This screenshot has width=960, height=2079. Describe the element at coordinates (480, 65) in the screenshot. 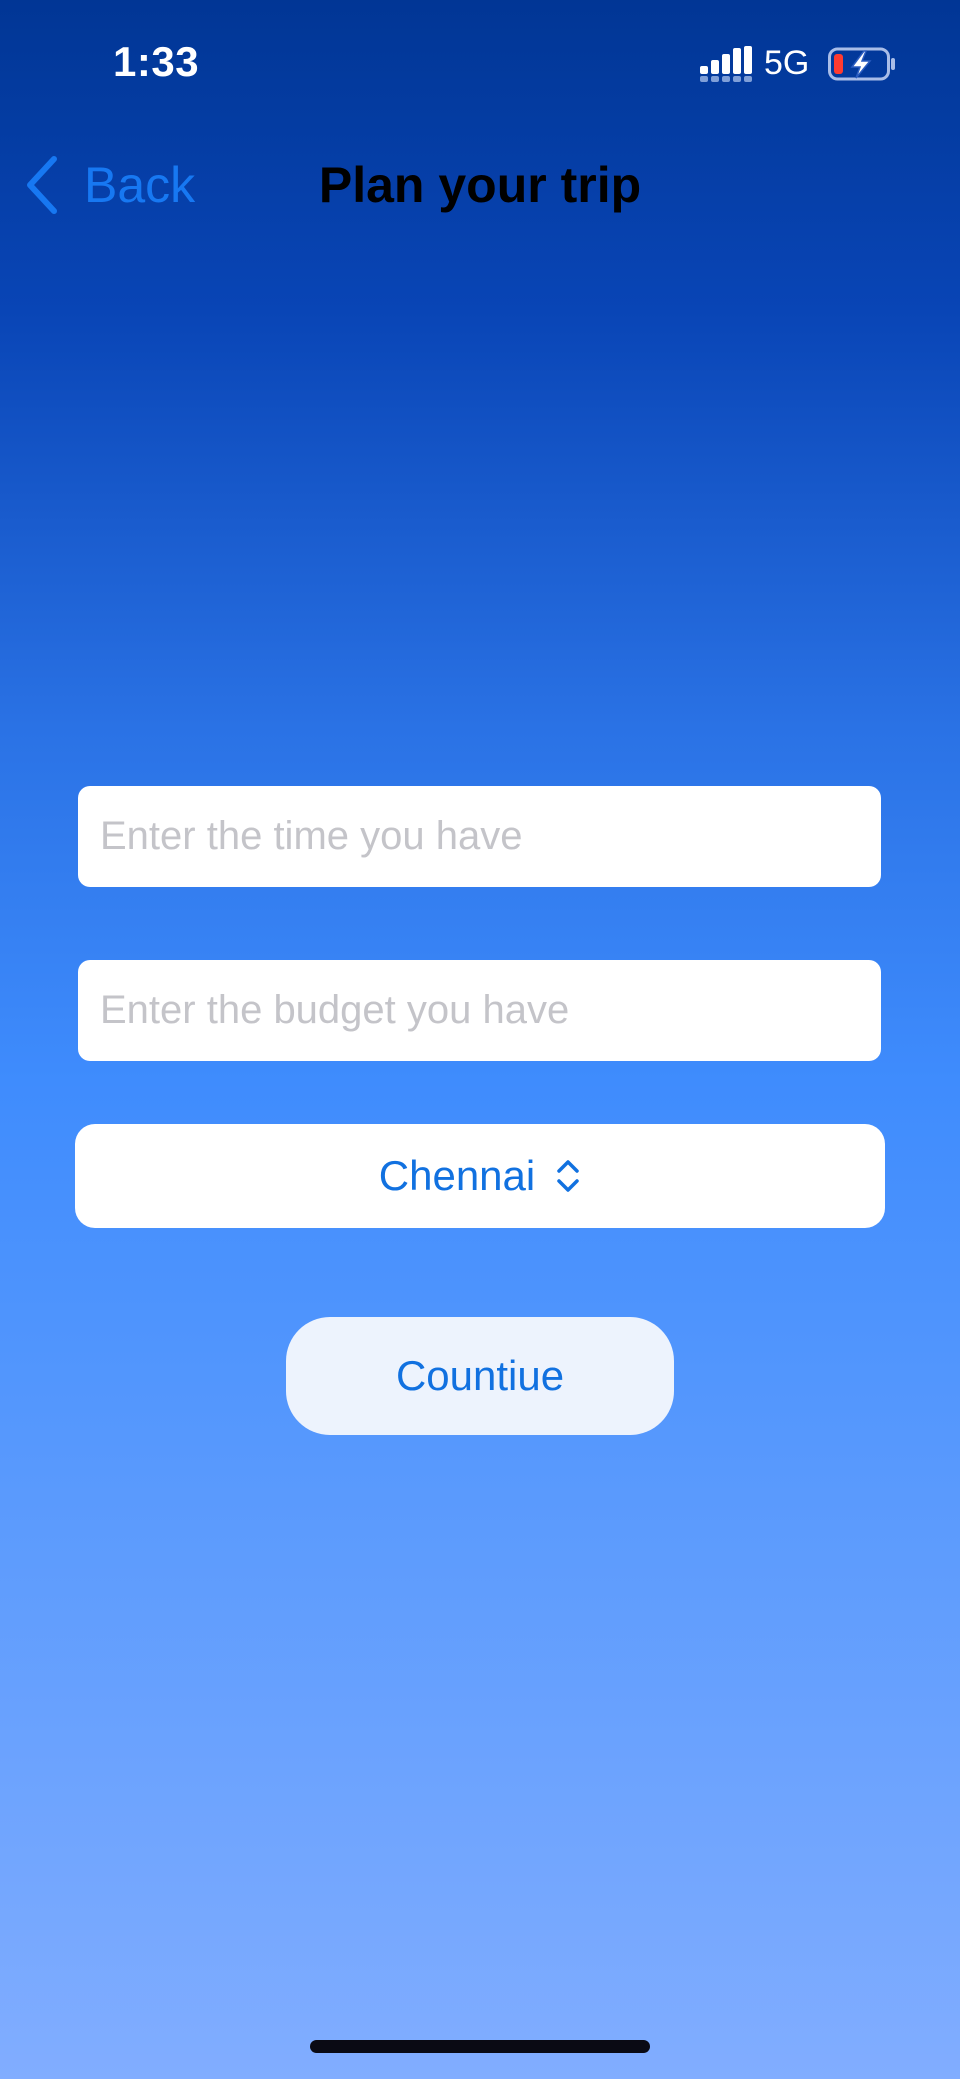

I see `status-bar: 1:33 5G` at that location.